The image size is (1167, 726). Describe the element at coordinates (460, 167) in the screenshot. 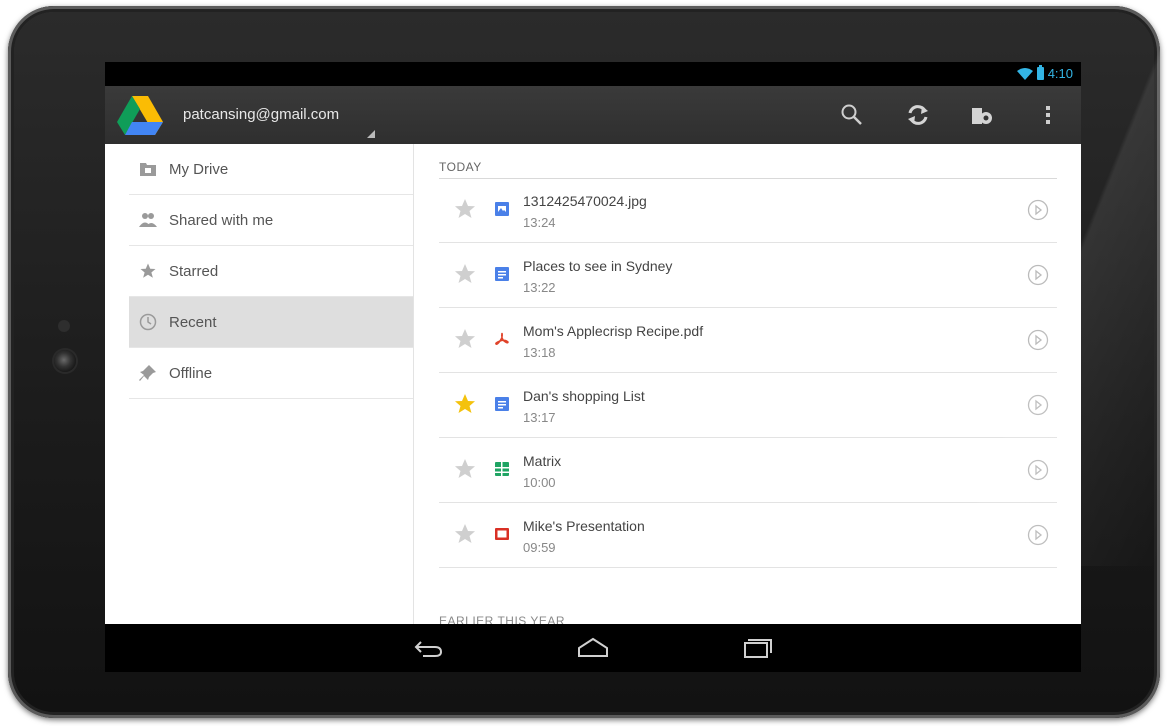

I see `section-header-today: TODAY` at that location.